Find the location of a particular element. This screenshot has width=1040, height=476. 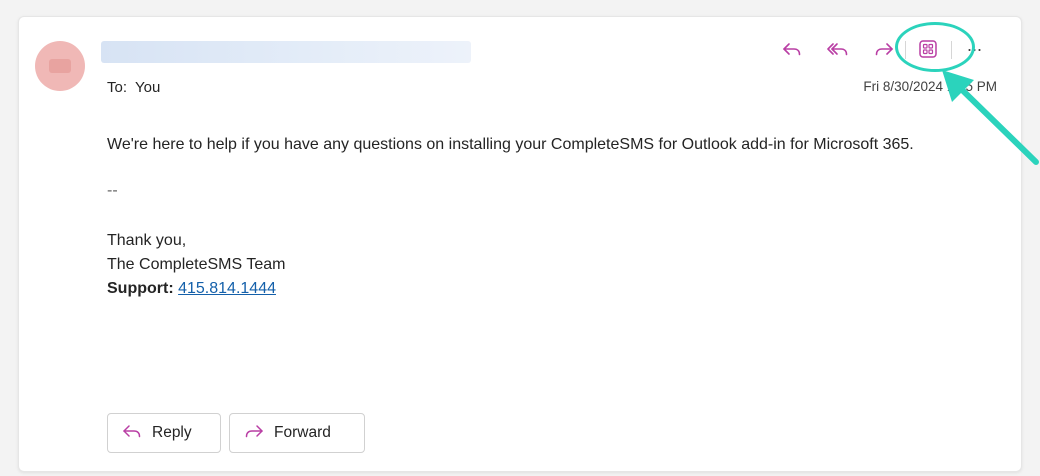

reply-label: Reply is located at coordinates (172, 432).